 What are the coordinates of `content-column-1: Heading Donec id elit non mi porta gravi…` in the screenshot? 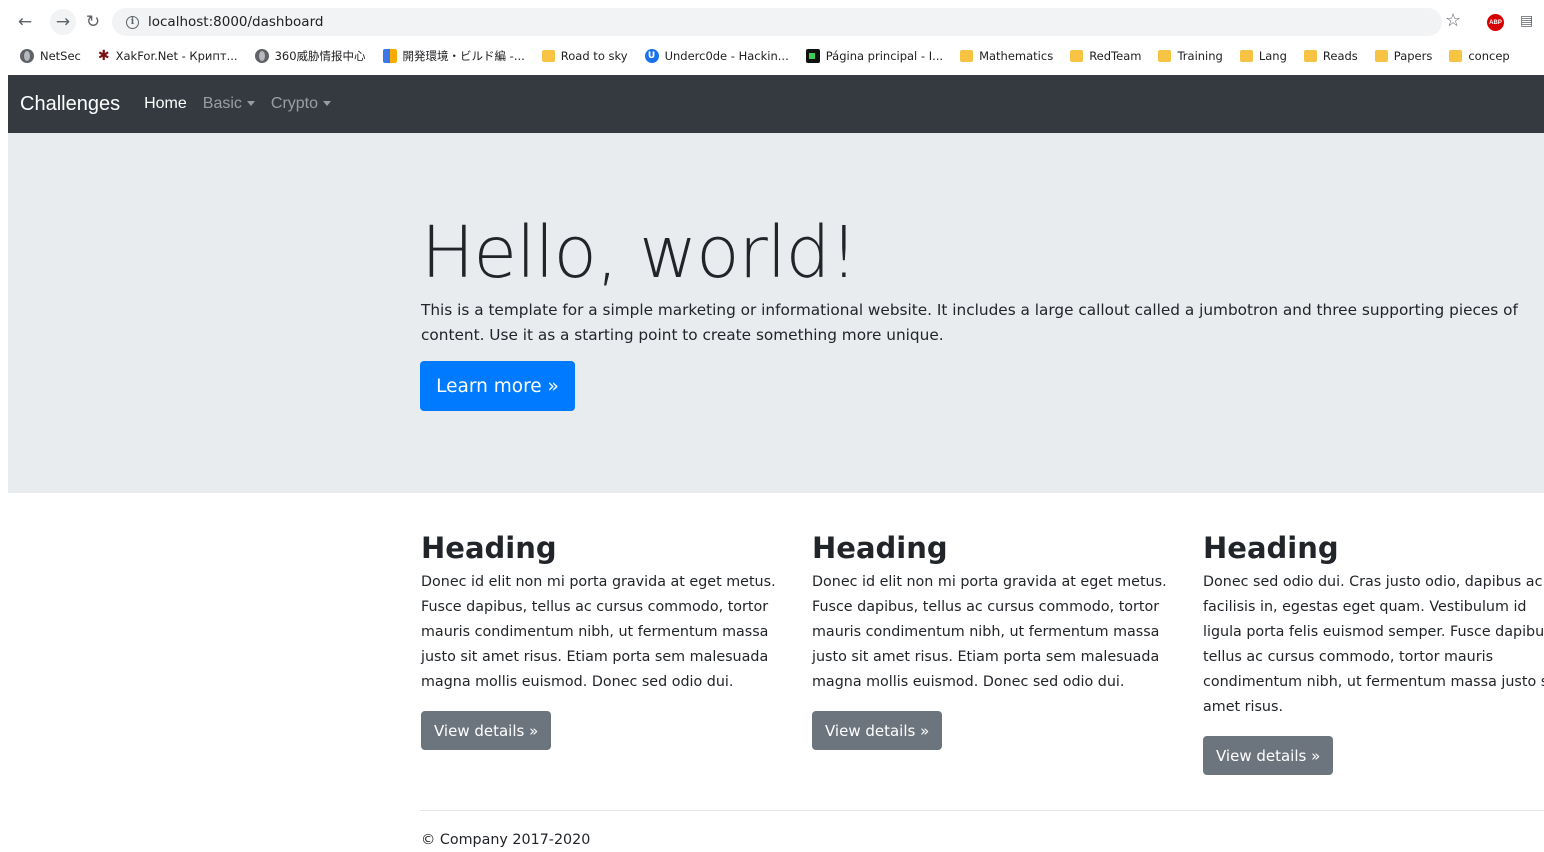 It's located at (603, 640).